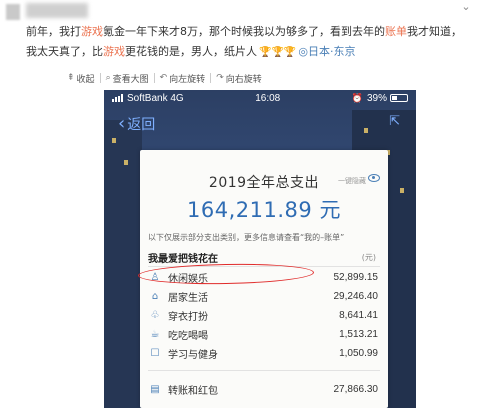  What do you see at coordinates (263, 389) in the screenshot?
I see `category-row: ▤ 转账和红包 27,866.30` at bounding box center [263, 389].